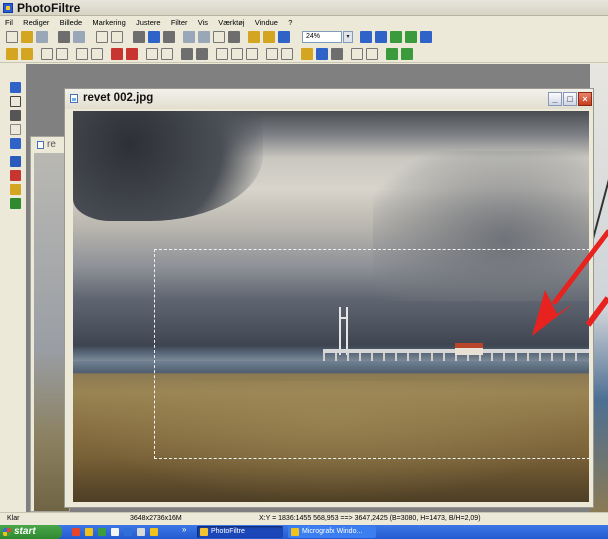  Describe the element at coordinates (287, 54) in the screenshot. I see `triangle-alt-icon` at that location.